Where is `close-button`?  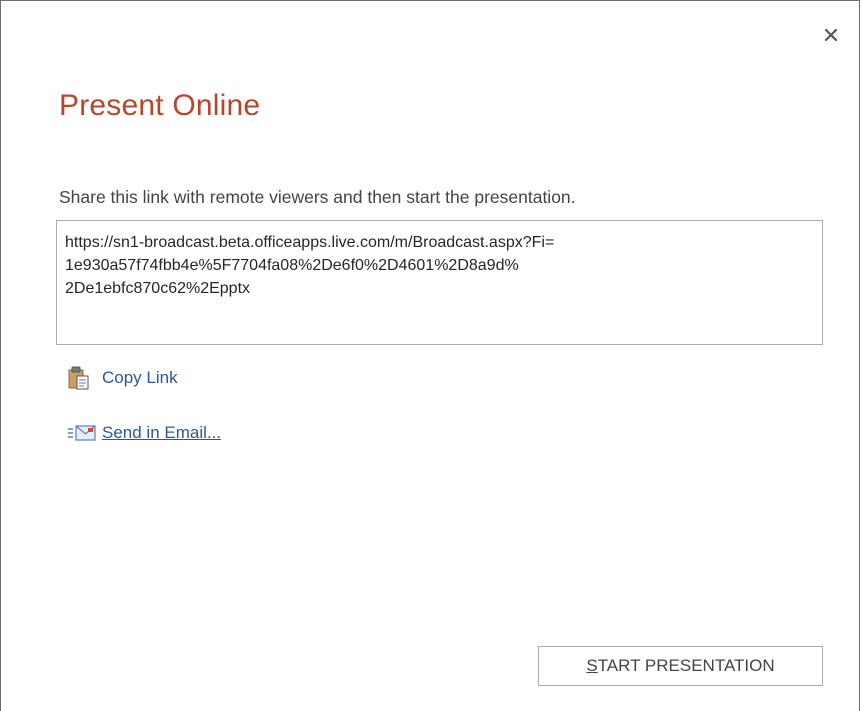
close-button is located at coordinates (831, 35).